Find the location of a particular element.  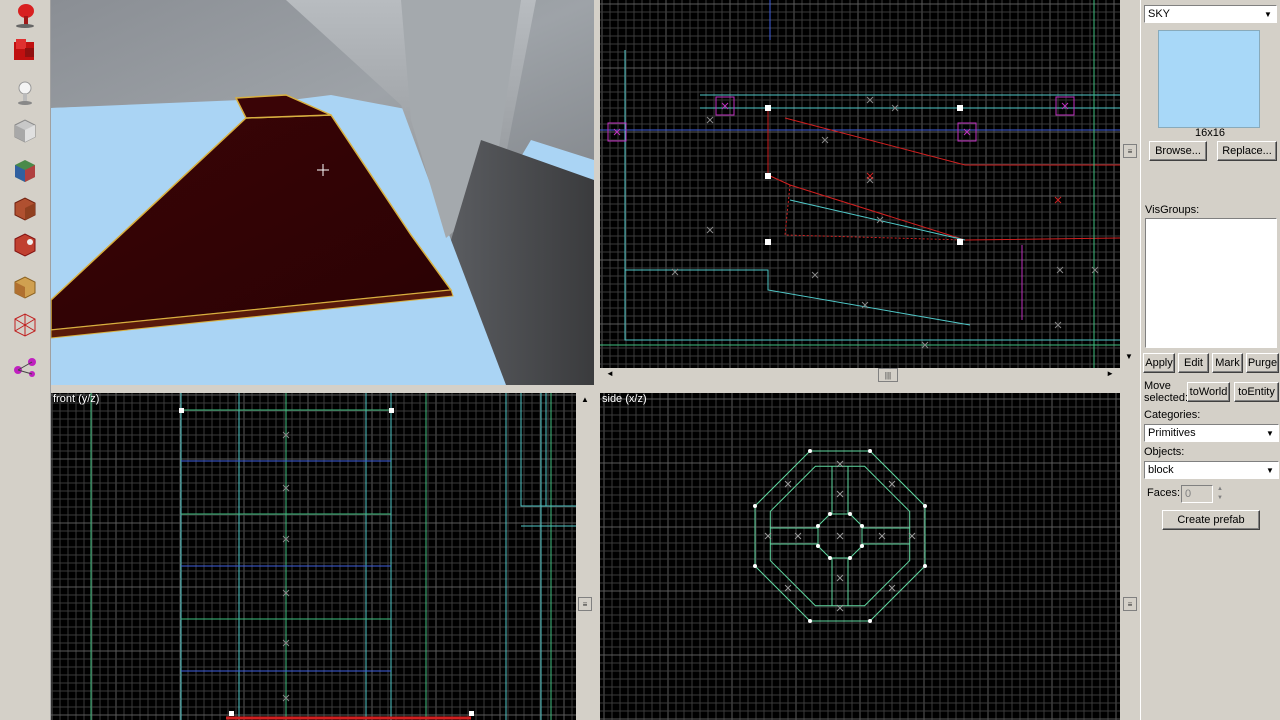

tools-toolbar is located at coordinates (25, 360).